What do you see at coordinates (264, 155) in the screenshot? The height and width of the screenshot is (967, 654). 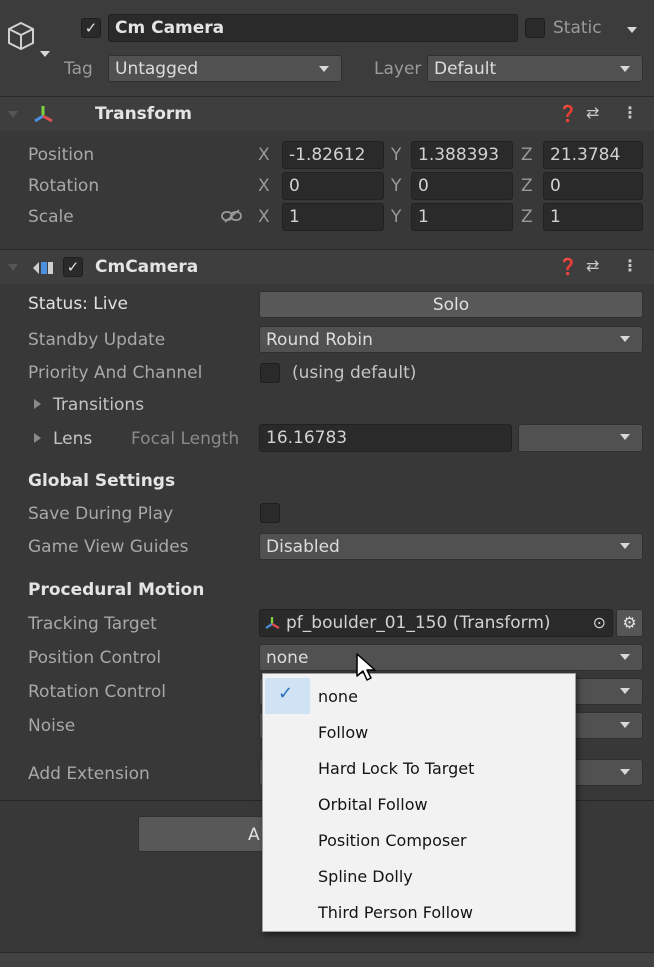 I see `position-x-label: X` at bounding box center [264, 155].